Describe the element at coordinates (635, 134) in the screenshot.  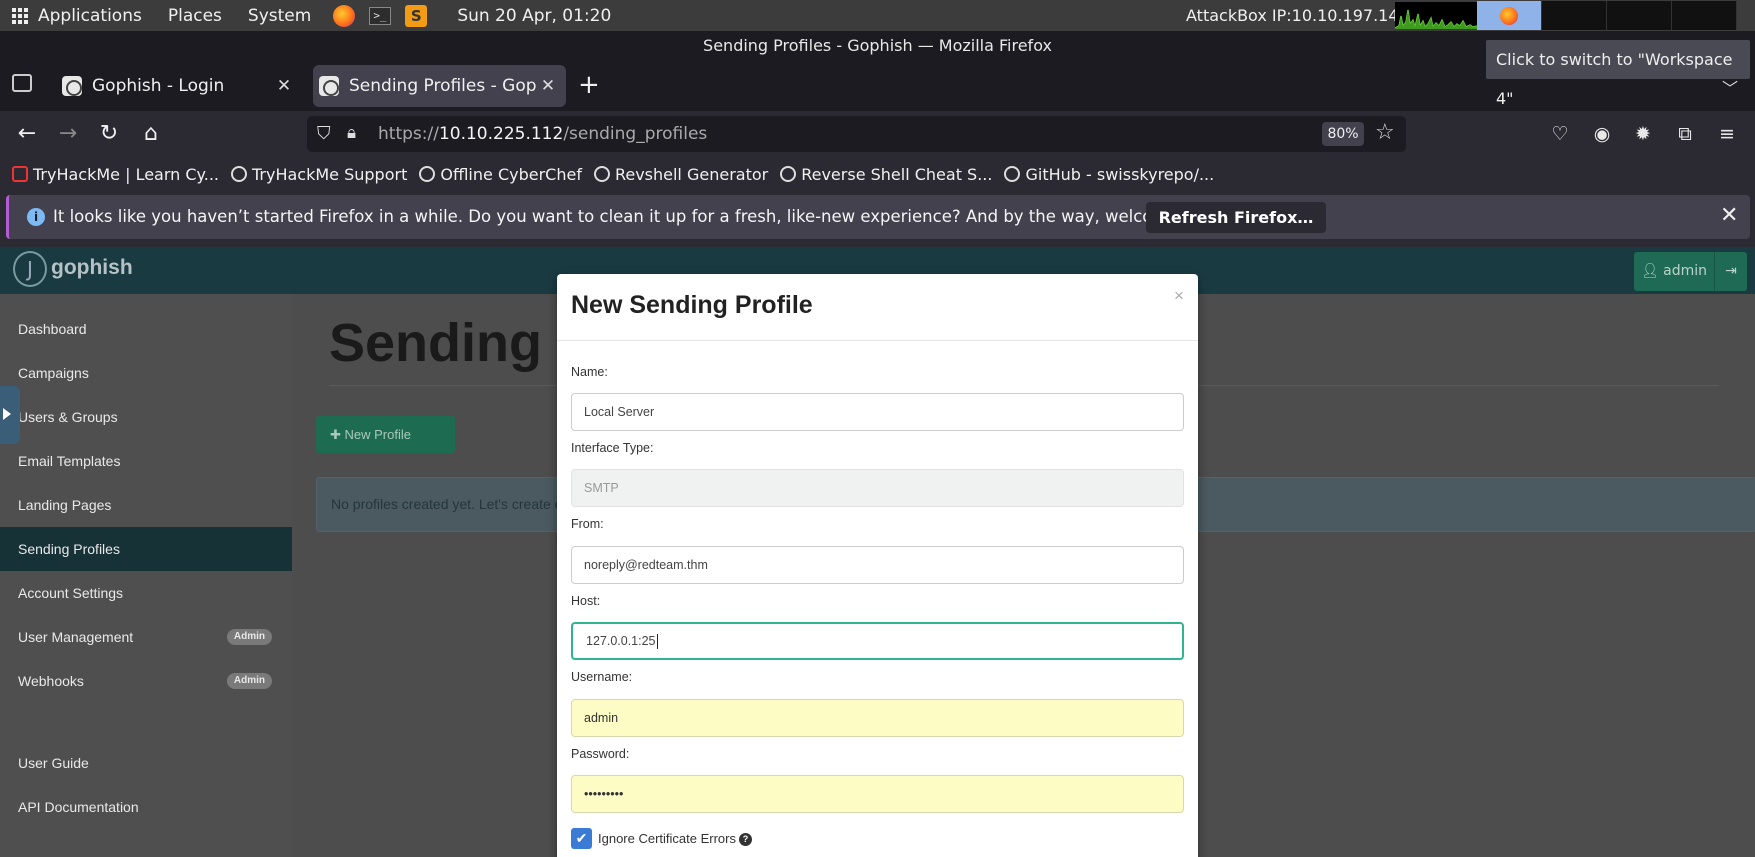
I see `url-path: /sending_profiles` at that location.